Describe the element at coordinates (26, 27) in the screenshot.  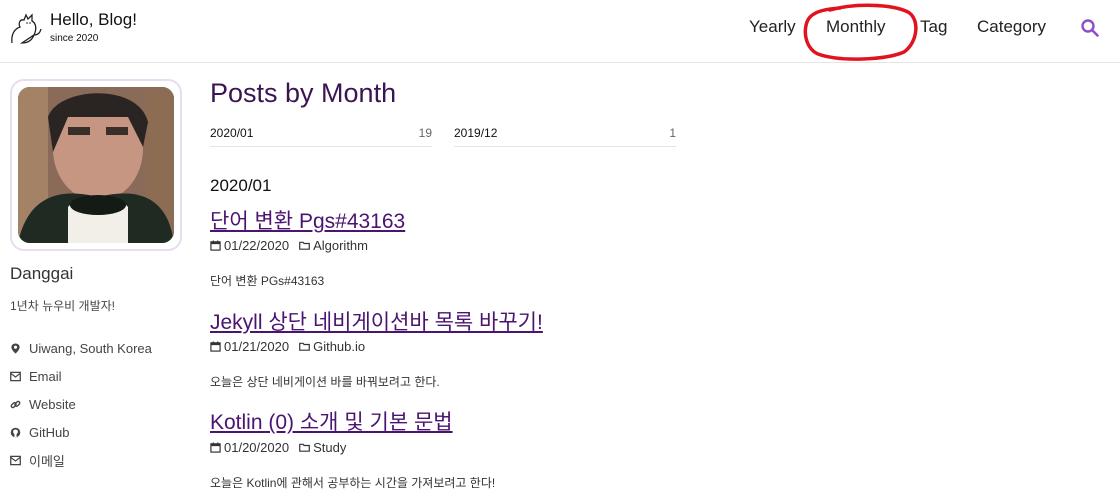
I see `cat-logo-icon` at that location.